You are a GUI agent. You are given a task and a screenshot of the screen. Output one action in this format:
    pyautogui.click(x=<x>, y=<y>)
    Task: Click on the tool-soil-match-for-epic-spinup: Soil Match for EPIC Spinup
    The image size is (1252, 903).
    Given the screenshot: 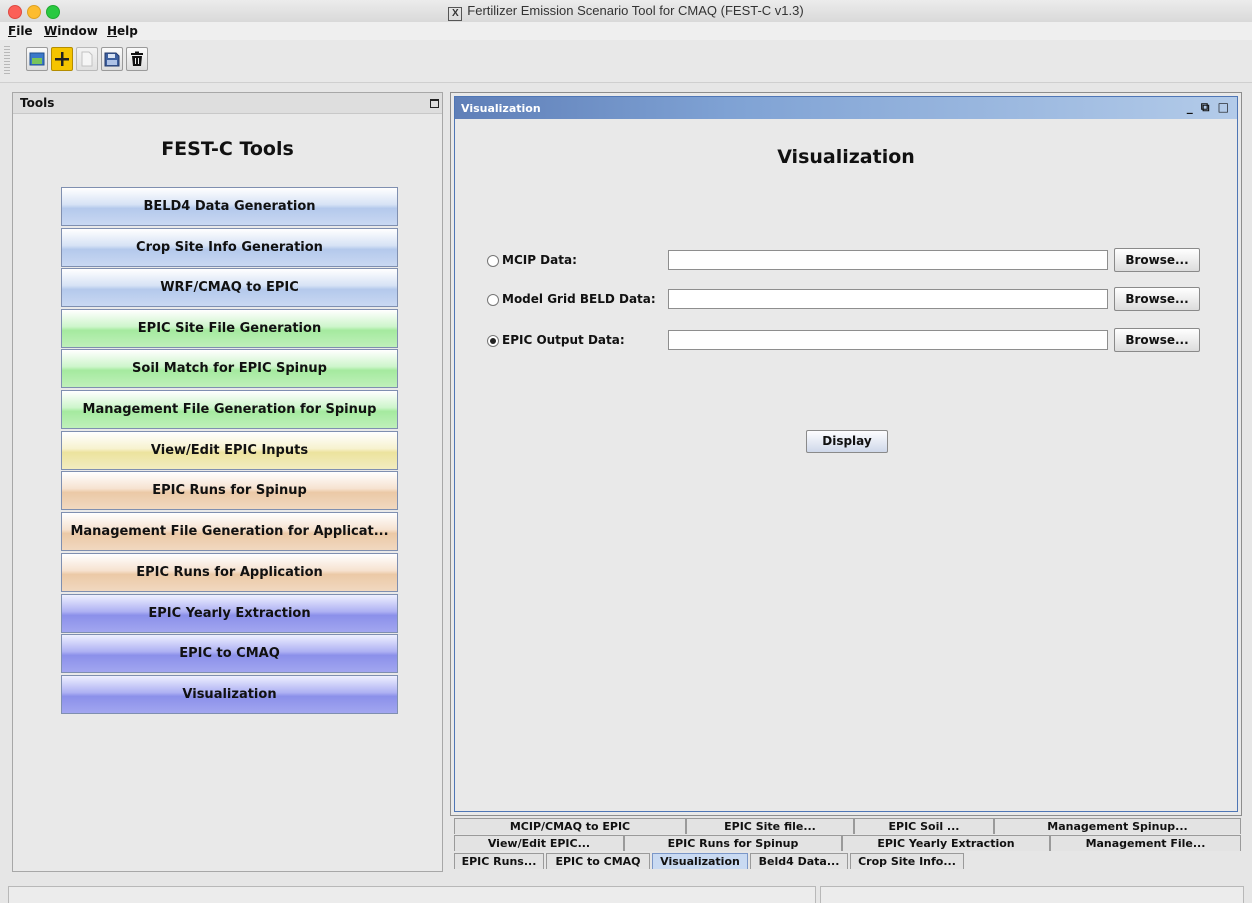 What is the action you would take?
    pyautogui.click(x=229, y=368)
    